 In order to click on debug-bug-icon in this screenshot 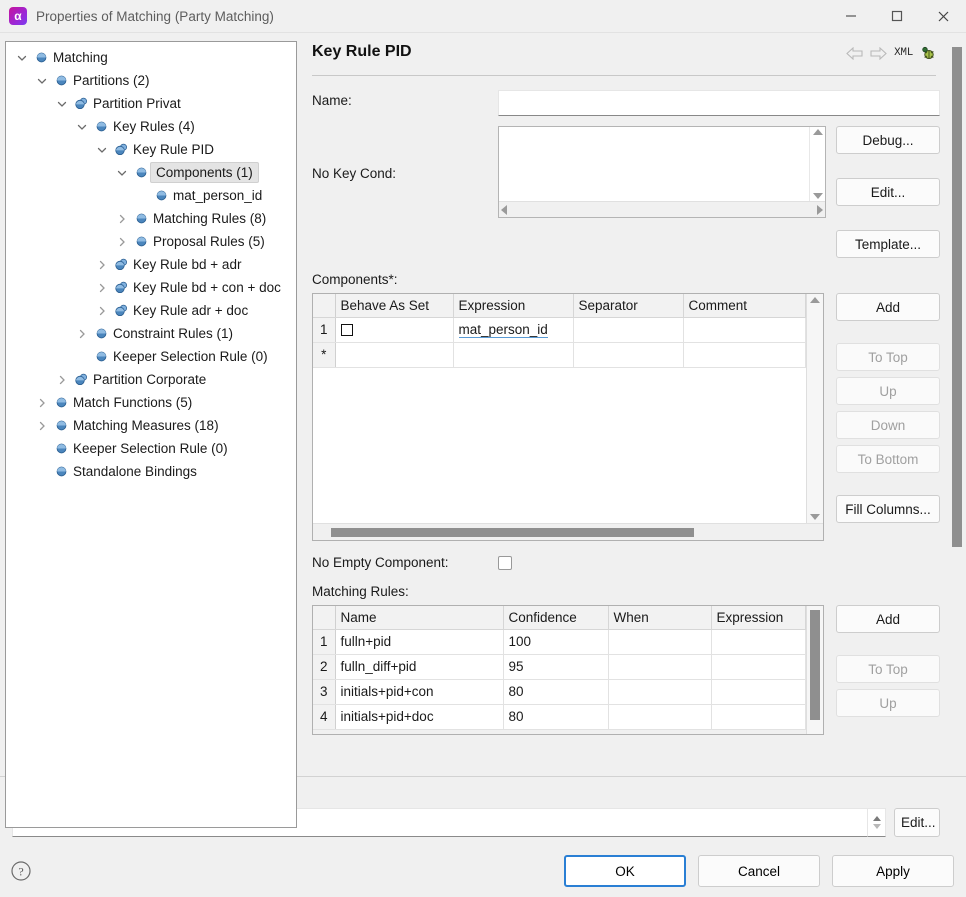, I will do `click(928, 53)`.